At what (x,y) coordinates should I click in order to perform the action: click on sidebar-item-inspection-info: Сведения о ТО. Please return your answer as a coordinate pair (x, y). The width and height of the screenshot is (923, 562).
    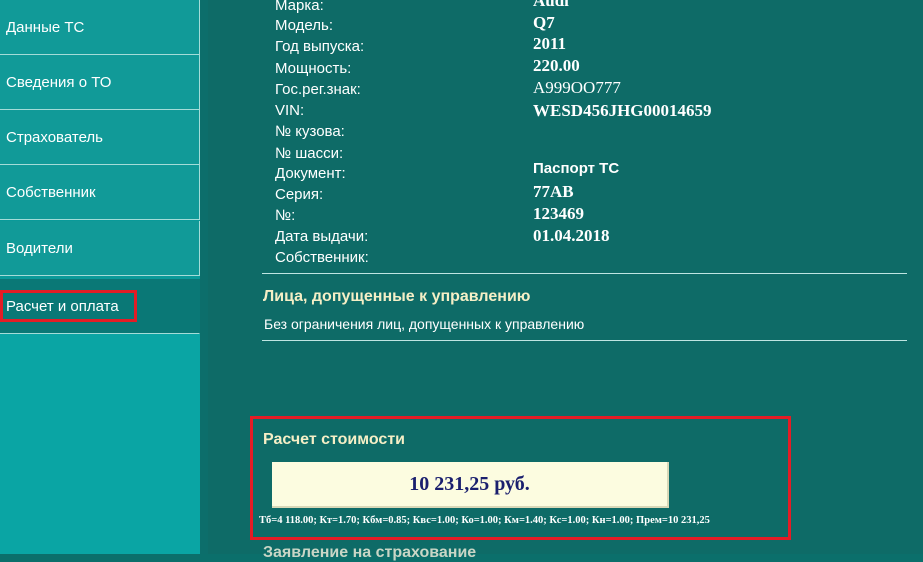
    Looking at the image, I should click on (100, 82).